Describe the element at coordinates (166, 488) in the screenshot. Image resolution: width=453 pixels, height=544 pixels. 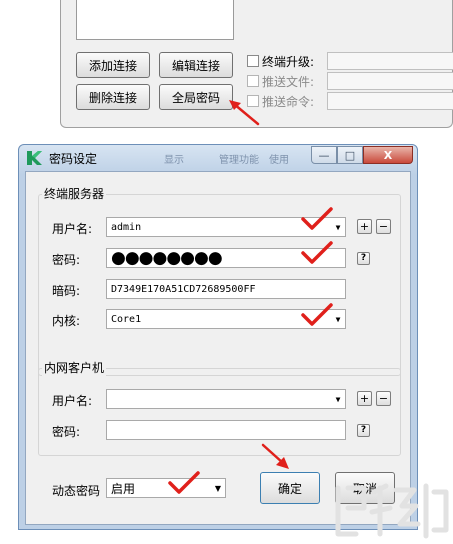
I see `dynamic-password-select: 启用 ▼` at that location.